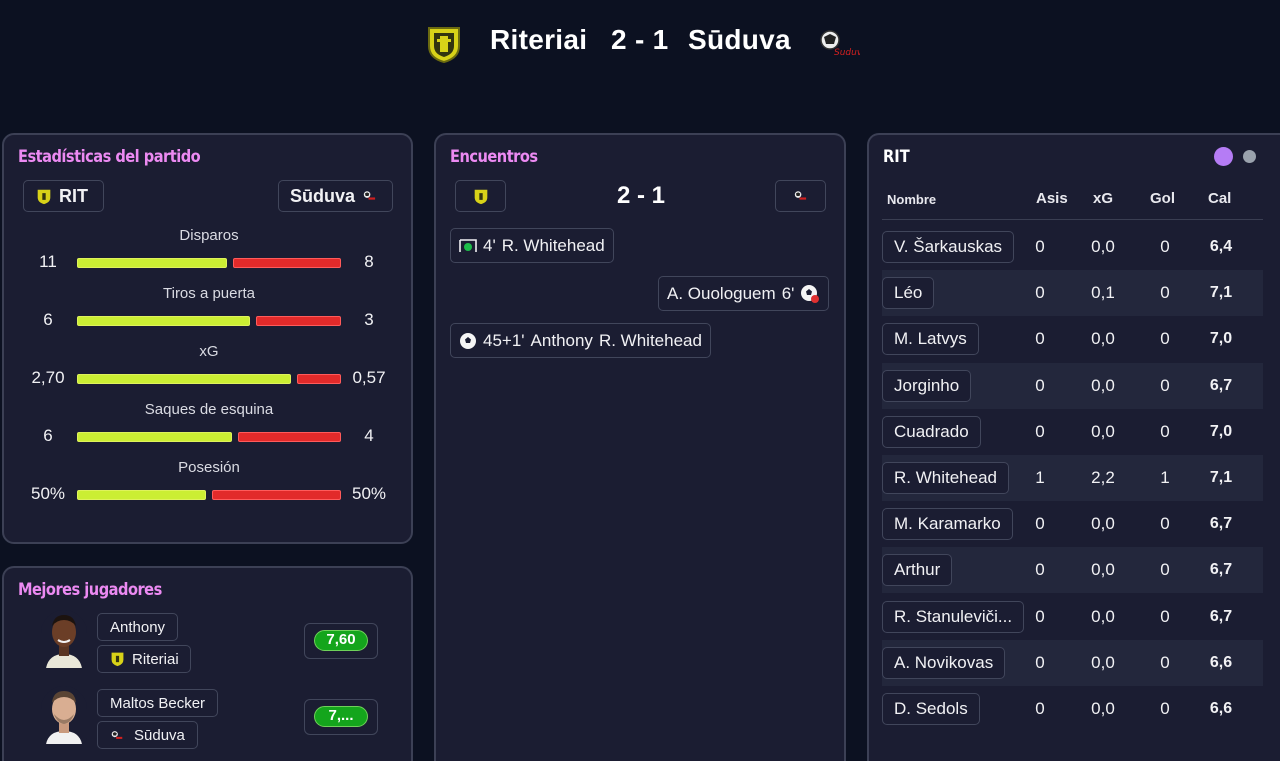  I want to click on event-minute: 6', so click(788, 293).